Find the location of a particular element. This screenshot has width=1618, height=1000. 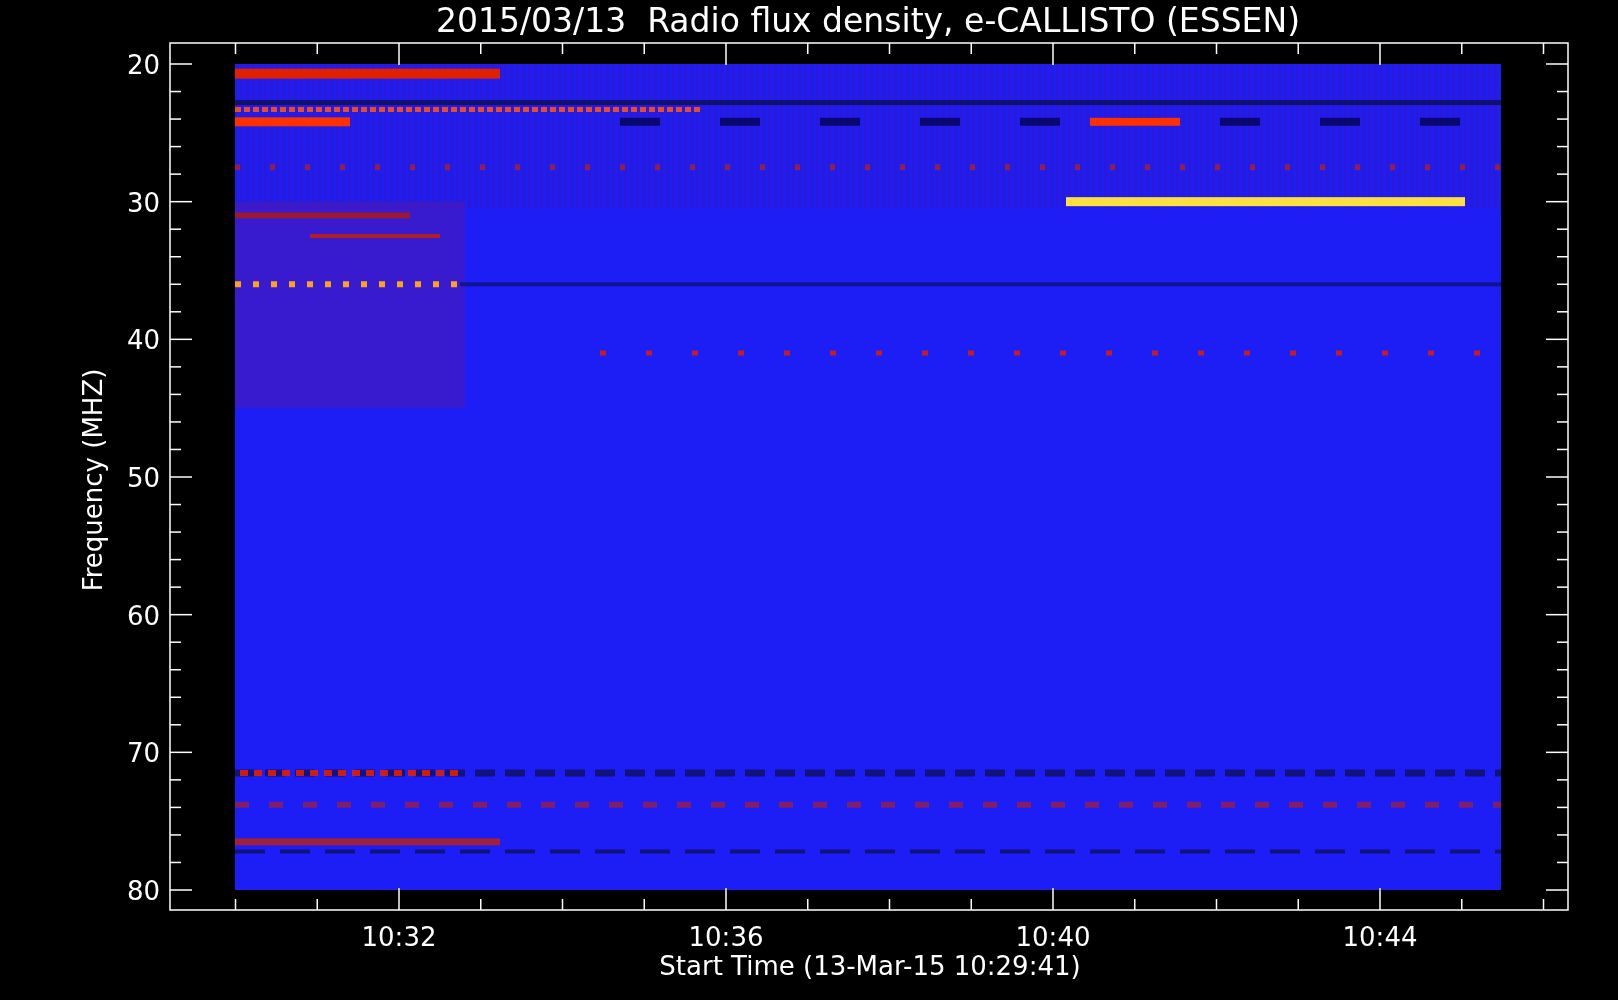

y-tick-label: 60 is located at coordinates (143, 615).